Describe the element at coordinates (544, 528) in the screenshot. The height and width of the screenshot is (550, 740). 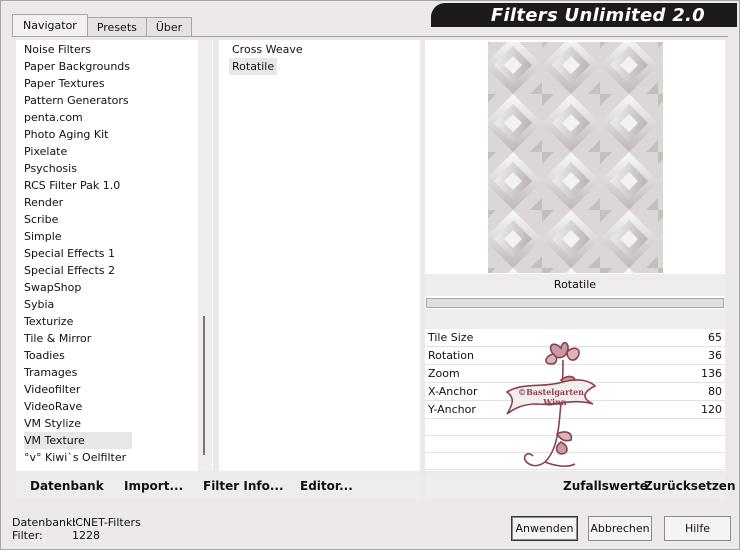
I see `apply-button: Anwenden` at that location.